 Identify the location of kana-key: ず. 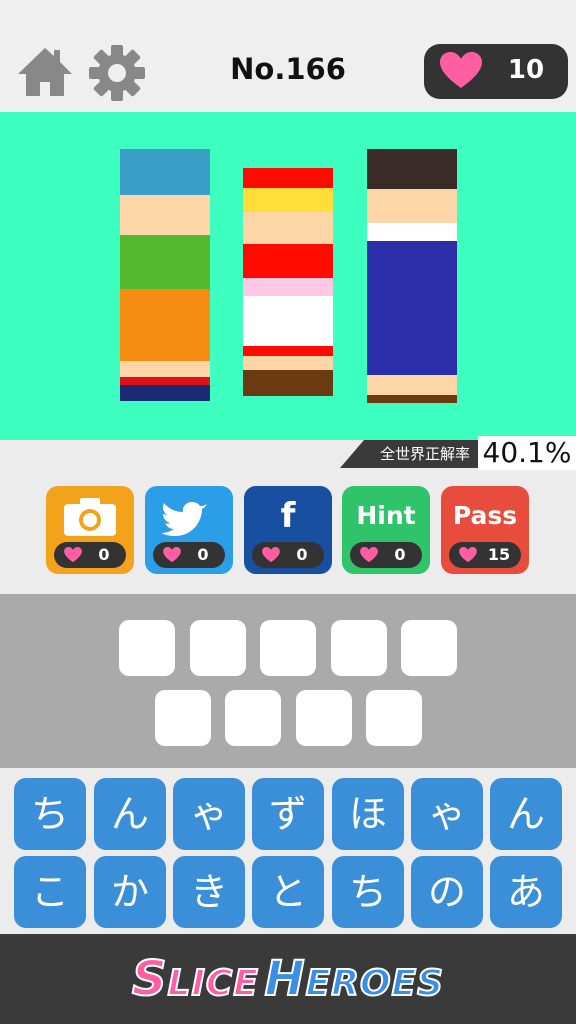
(288, 814).